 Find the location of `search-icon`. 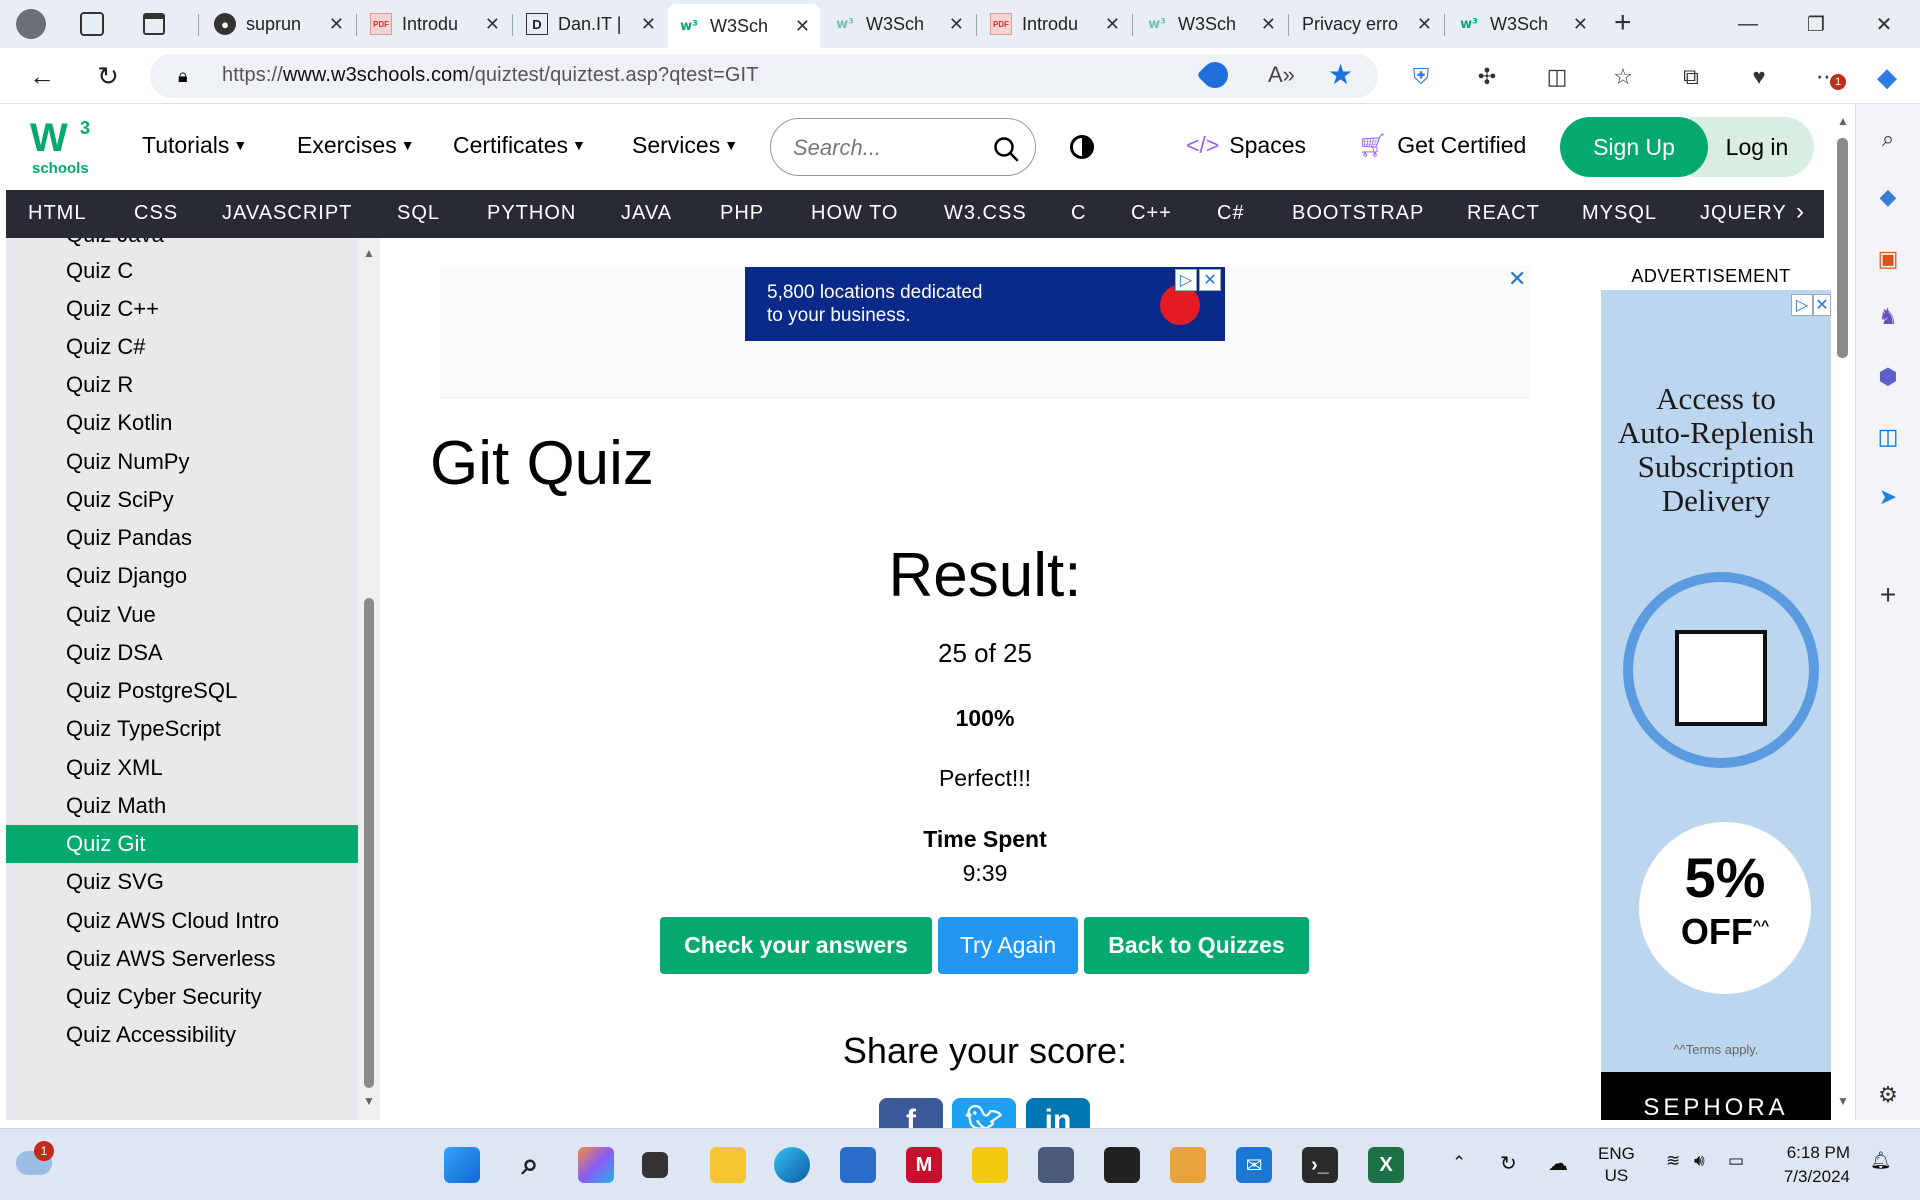

search-icon is located at coordinates (1006, 149).